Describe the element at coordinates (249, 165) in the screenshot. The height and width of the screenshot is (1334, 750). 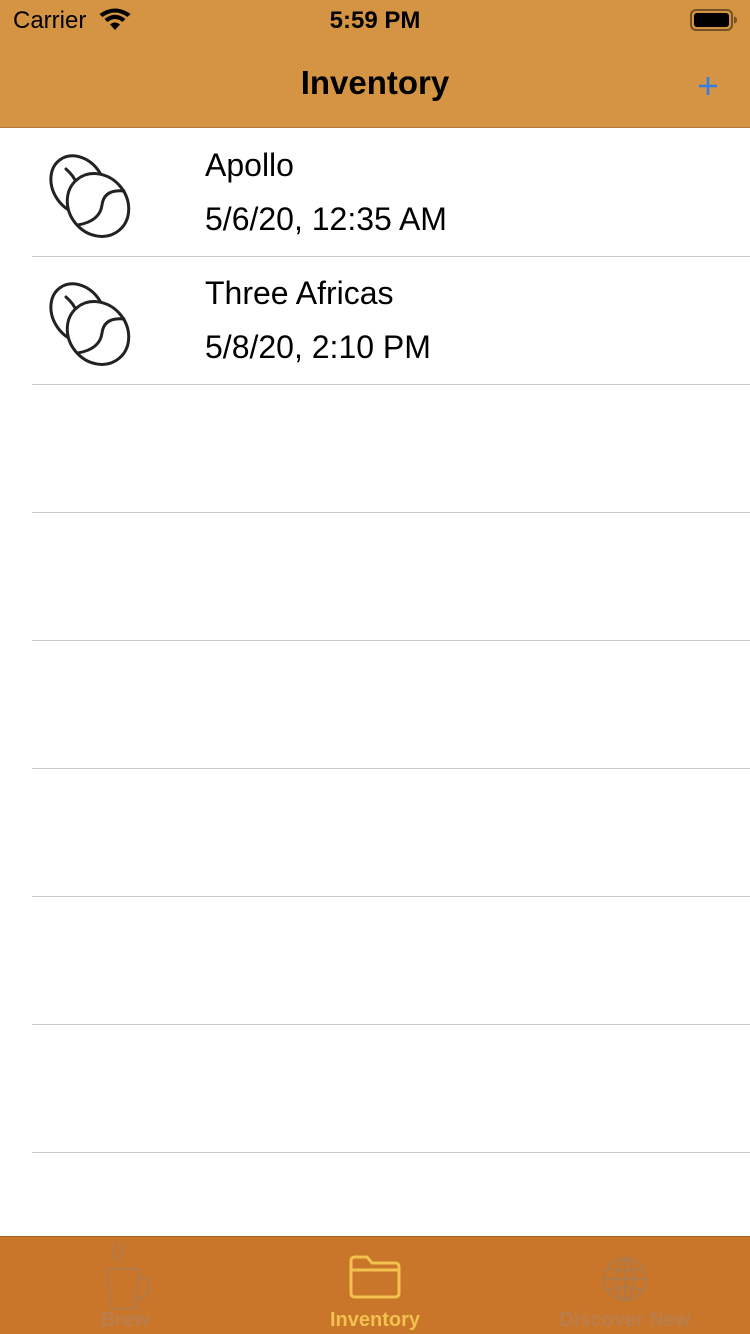
I see `item-title: Apollo` at that location.